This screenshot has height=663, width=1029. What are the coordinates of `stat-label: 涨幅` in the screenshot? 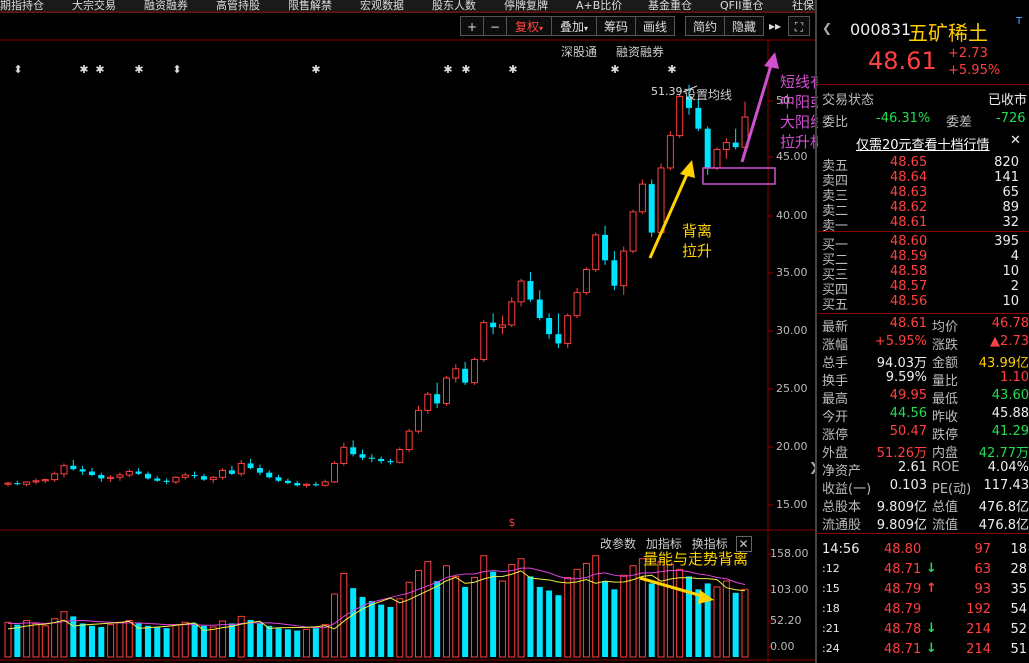 It's located at (835, 345).